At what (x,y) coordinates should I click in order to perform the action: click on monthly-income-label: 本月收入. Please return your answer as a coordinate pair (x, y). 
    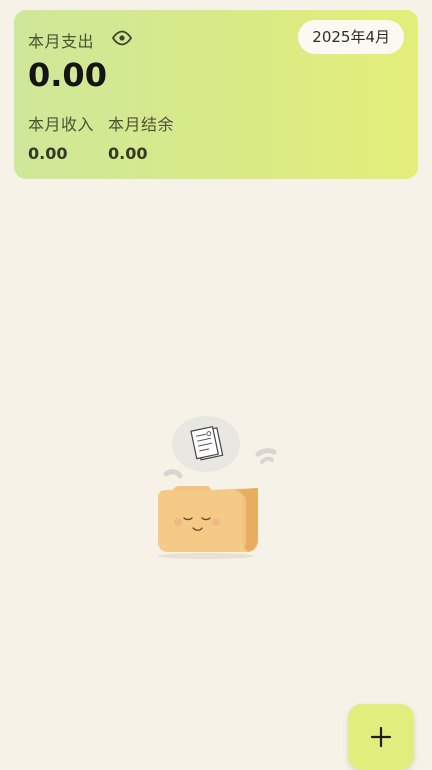
    Looking at the image, I should click on (61, 124).